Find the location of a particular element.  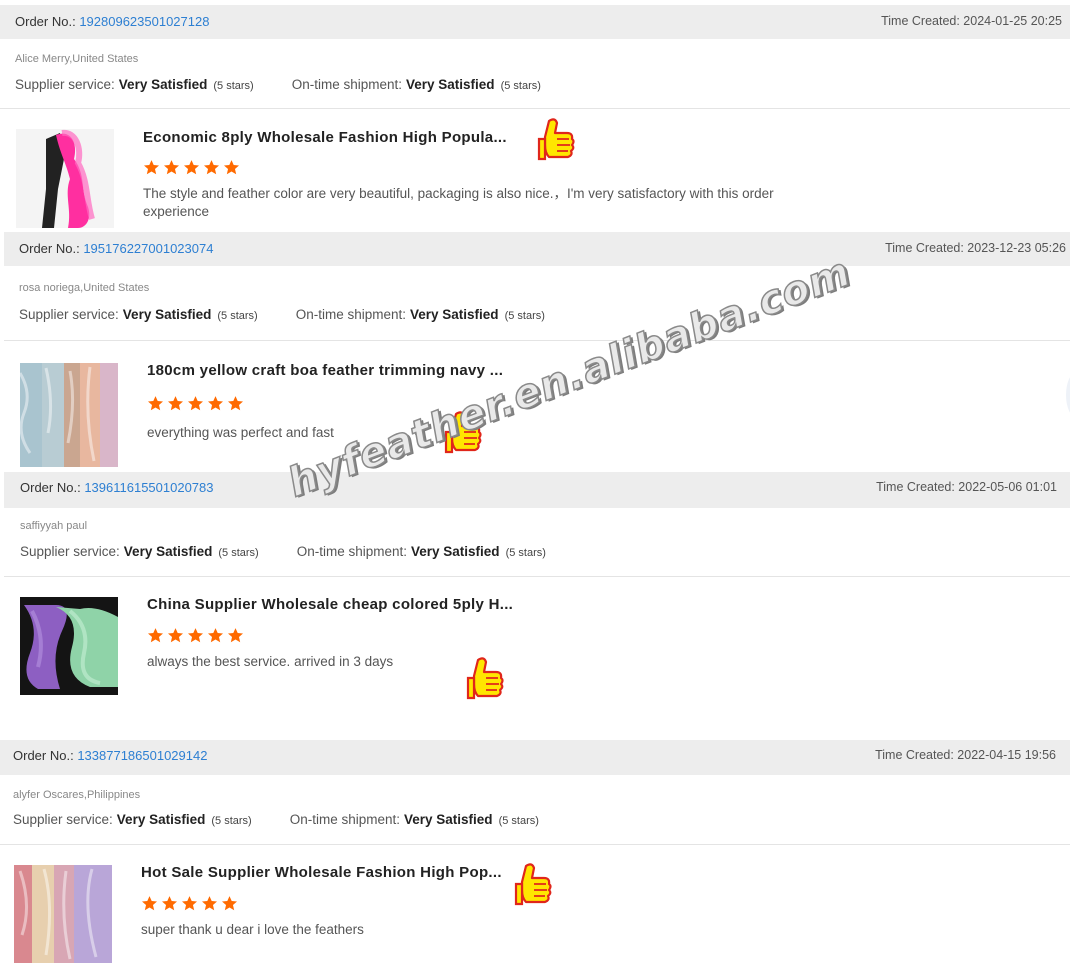

buyer-name: Alice Merry,United States is located at coordinates (77, 59).